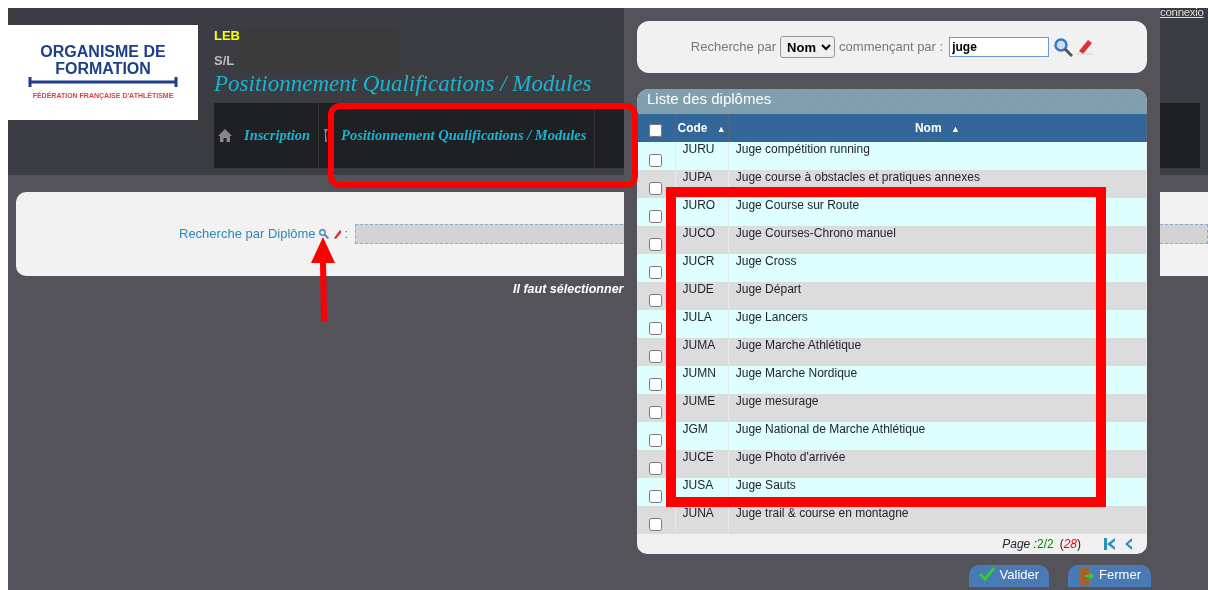 Image resolution: width=1208 pixels, height=590 pixels. I want to click on code-link: JUMA, so click(699, 345).